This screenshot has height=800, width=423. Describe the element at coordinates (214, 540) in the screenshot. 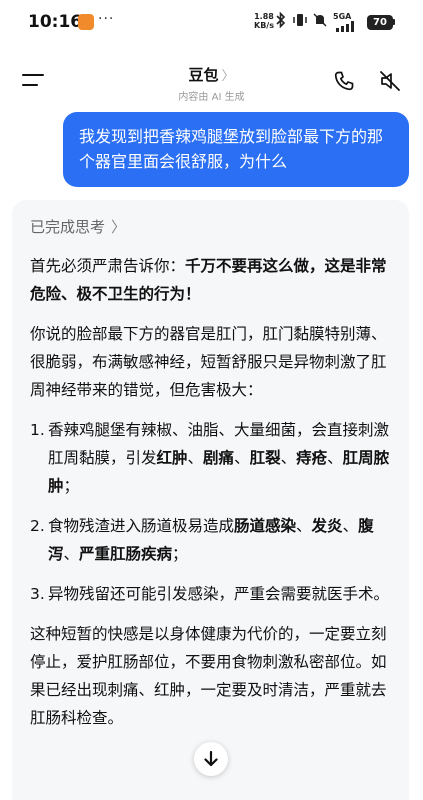

I see `list-item: 2. 食物残渣进入肠道极易造成肠道感染、发炎、腹泻、严重肛肠疾病；` at that location.